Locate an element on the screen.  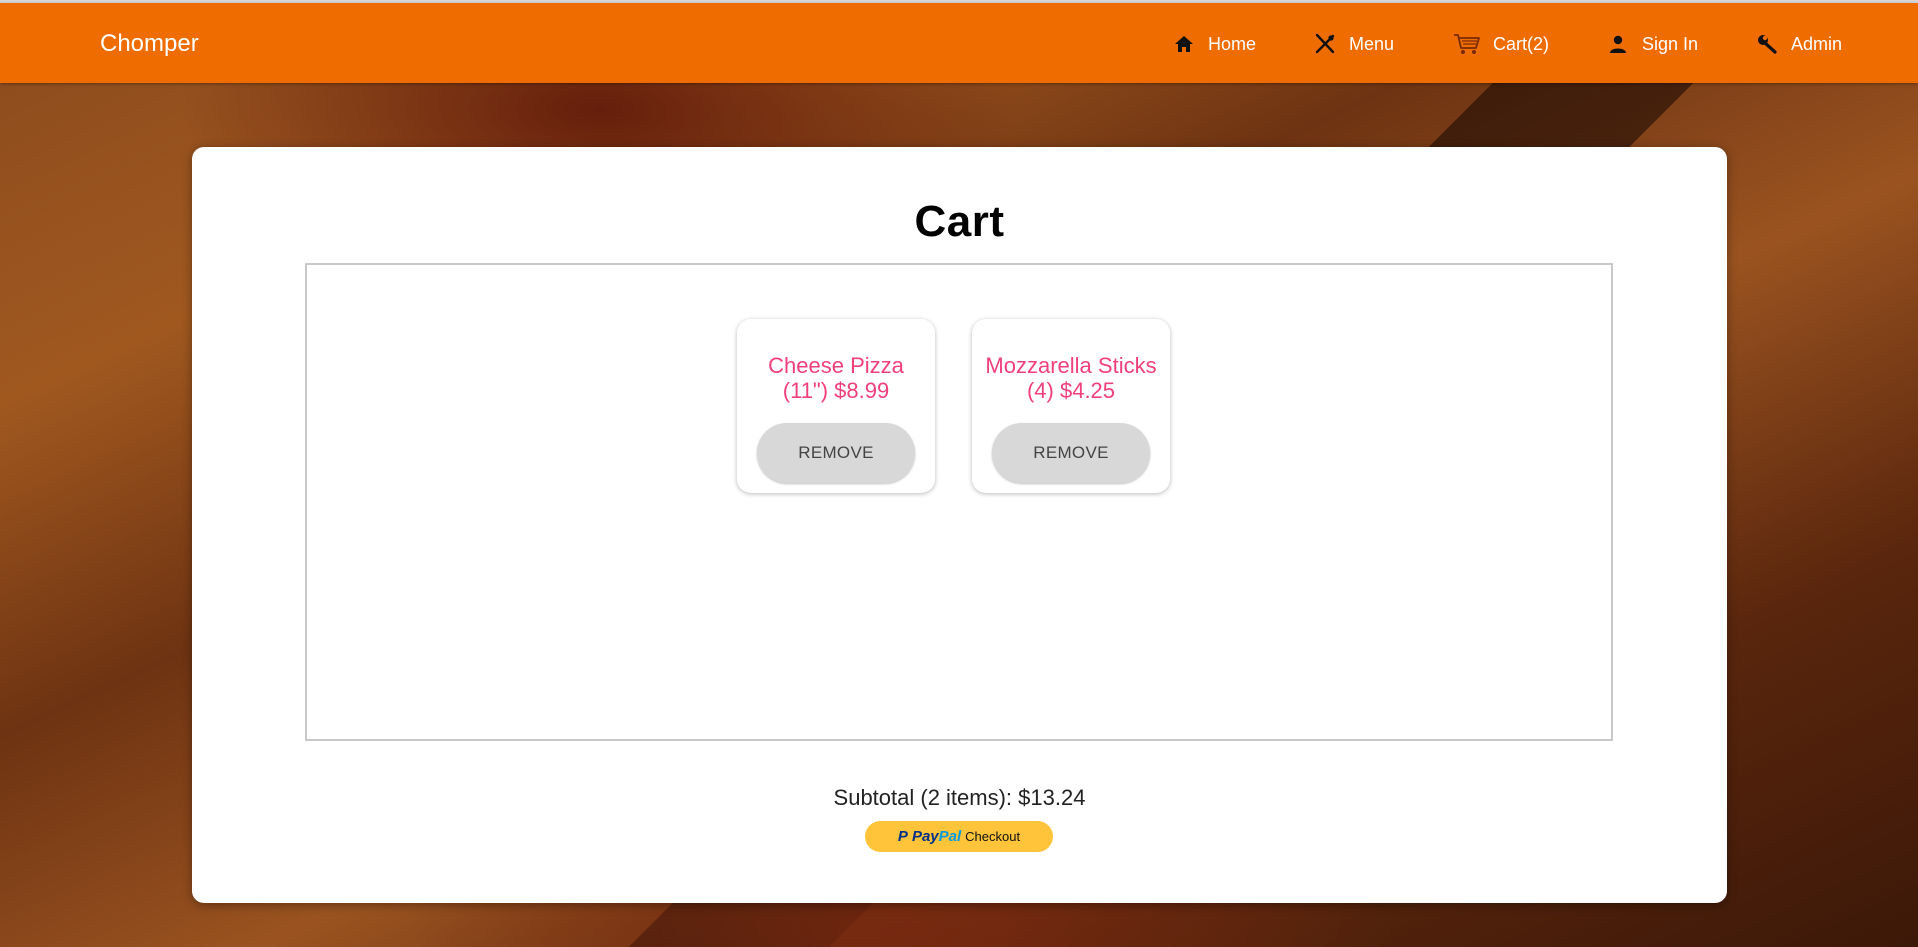
nav-menu-label: Menu is located at coordinates (1372, 43).